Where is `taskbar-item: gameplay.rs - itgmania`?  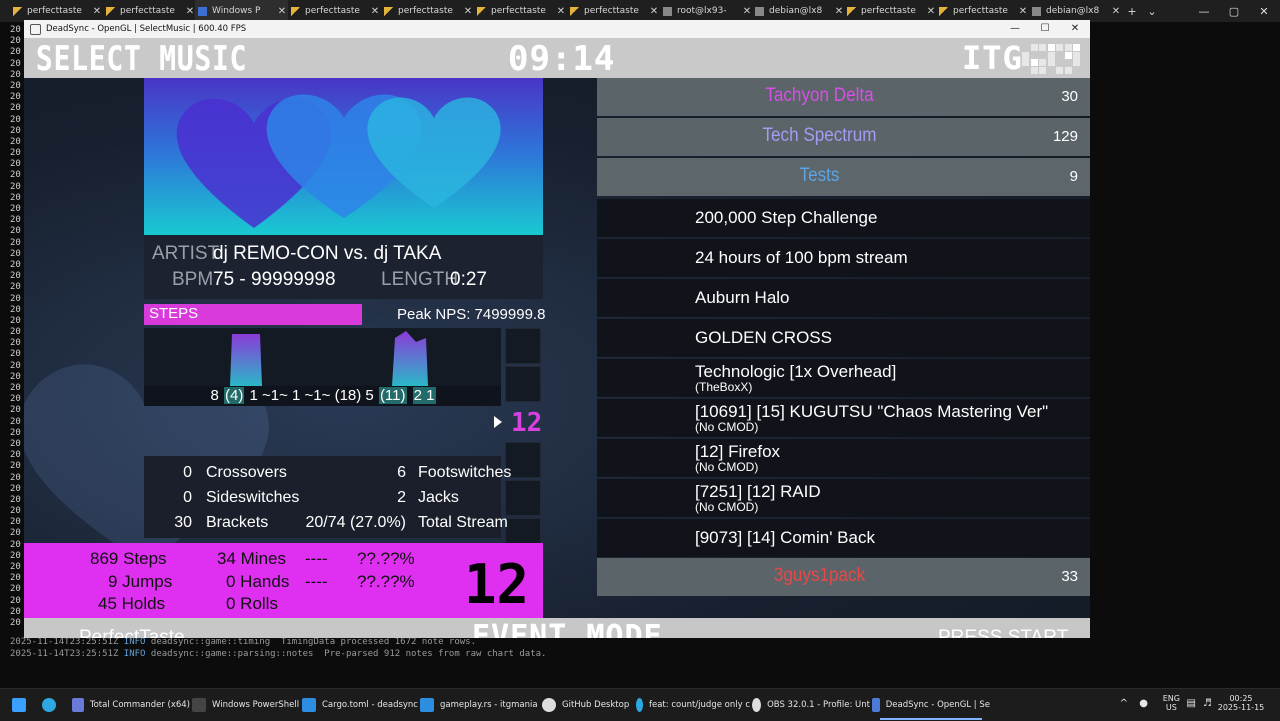 taskbar-item: gameplay.rs - itgmania is located at coordinates (480, 705).